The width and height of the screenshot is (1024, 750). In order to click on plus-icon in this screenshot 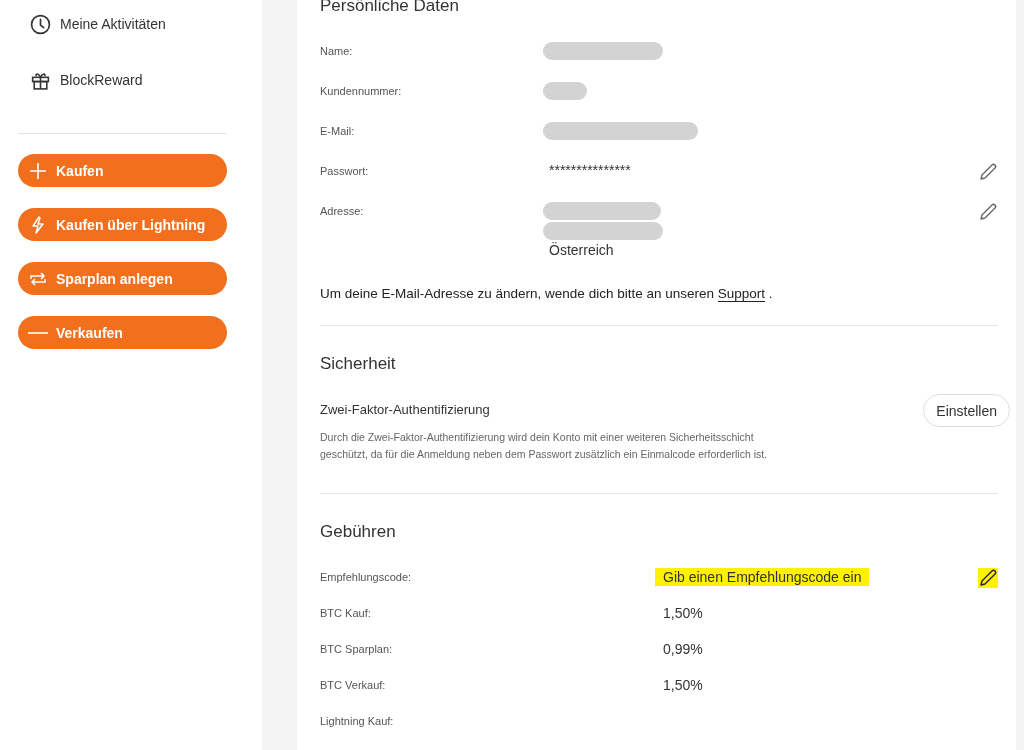, I will do `click(38, 170)`.